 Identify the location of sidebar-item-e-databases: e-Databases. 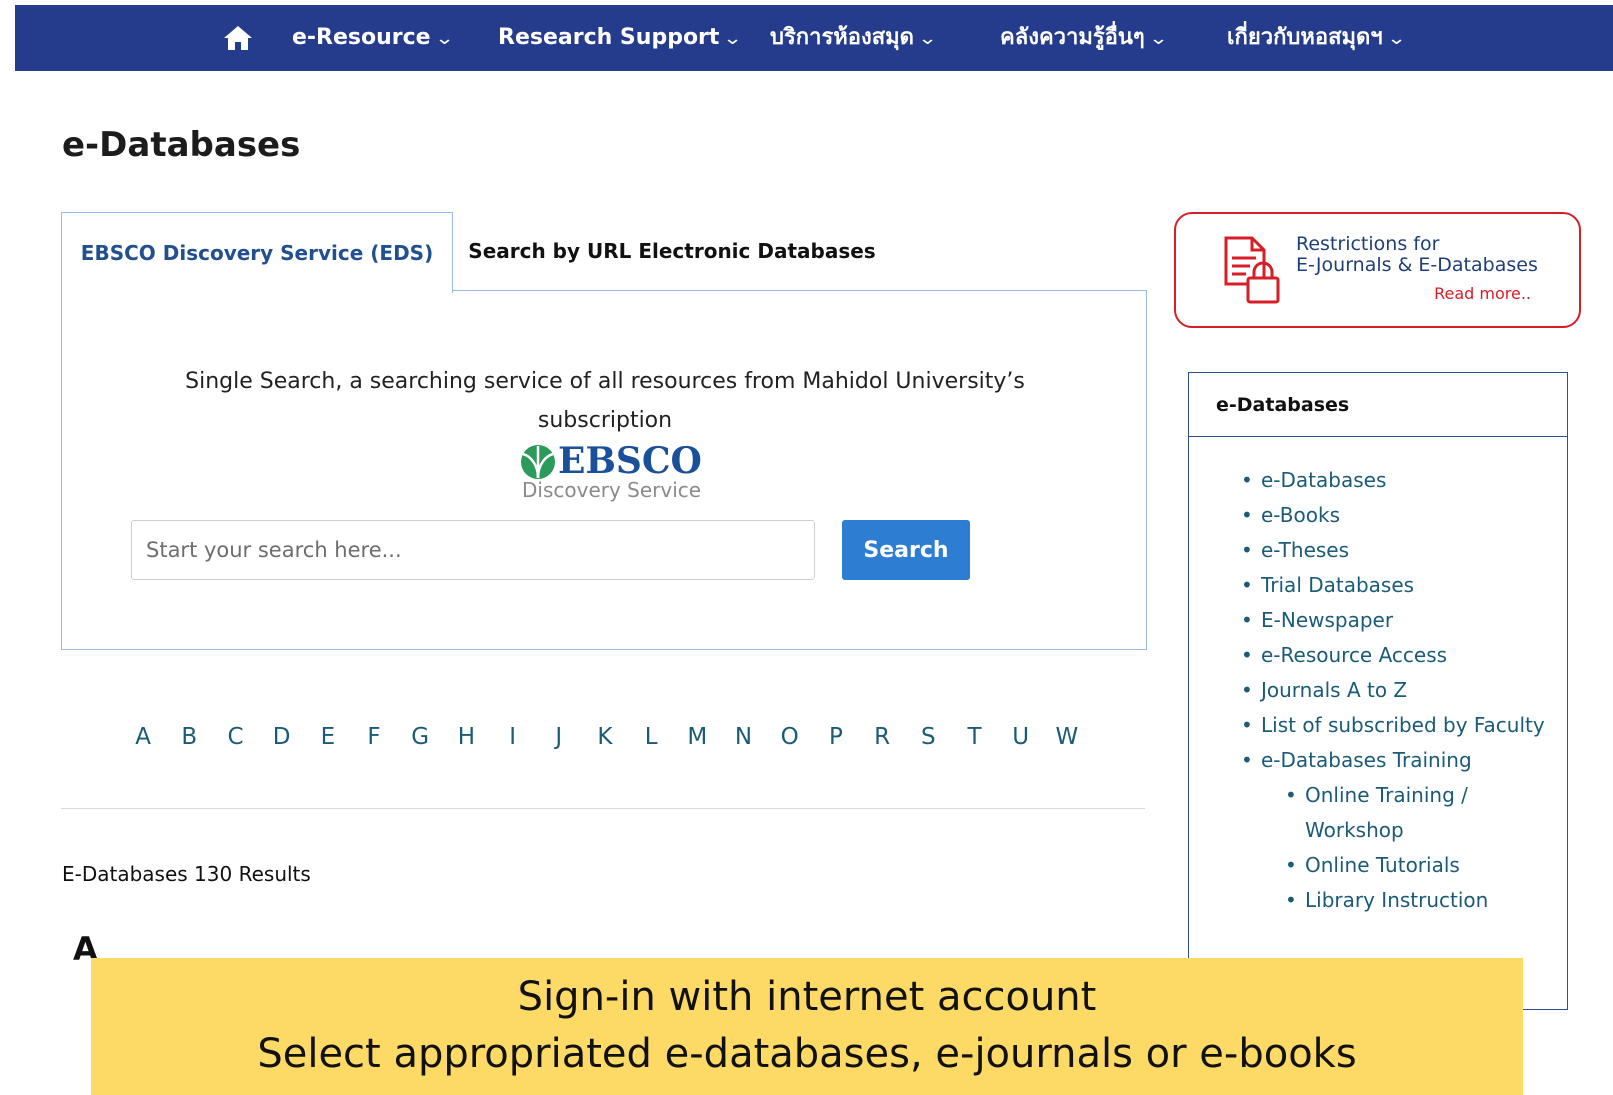
(1396, 480).